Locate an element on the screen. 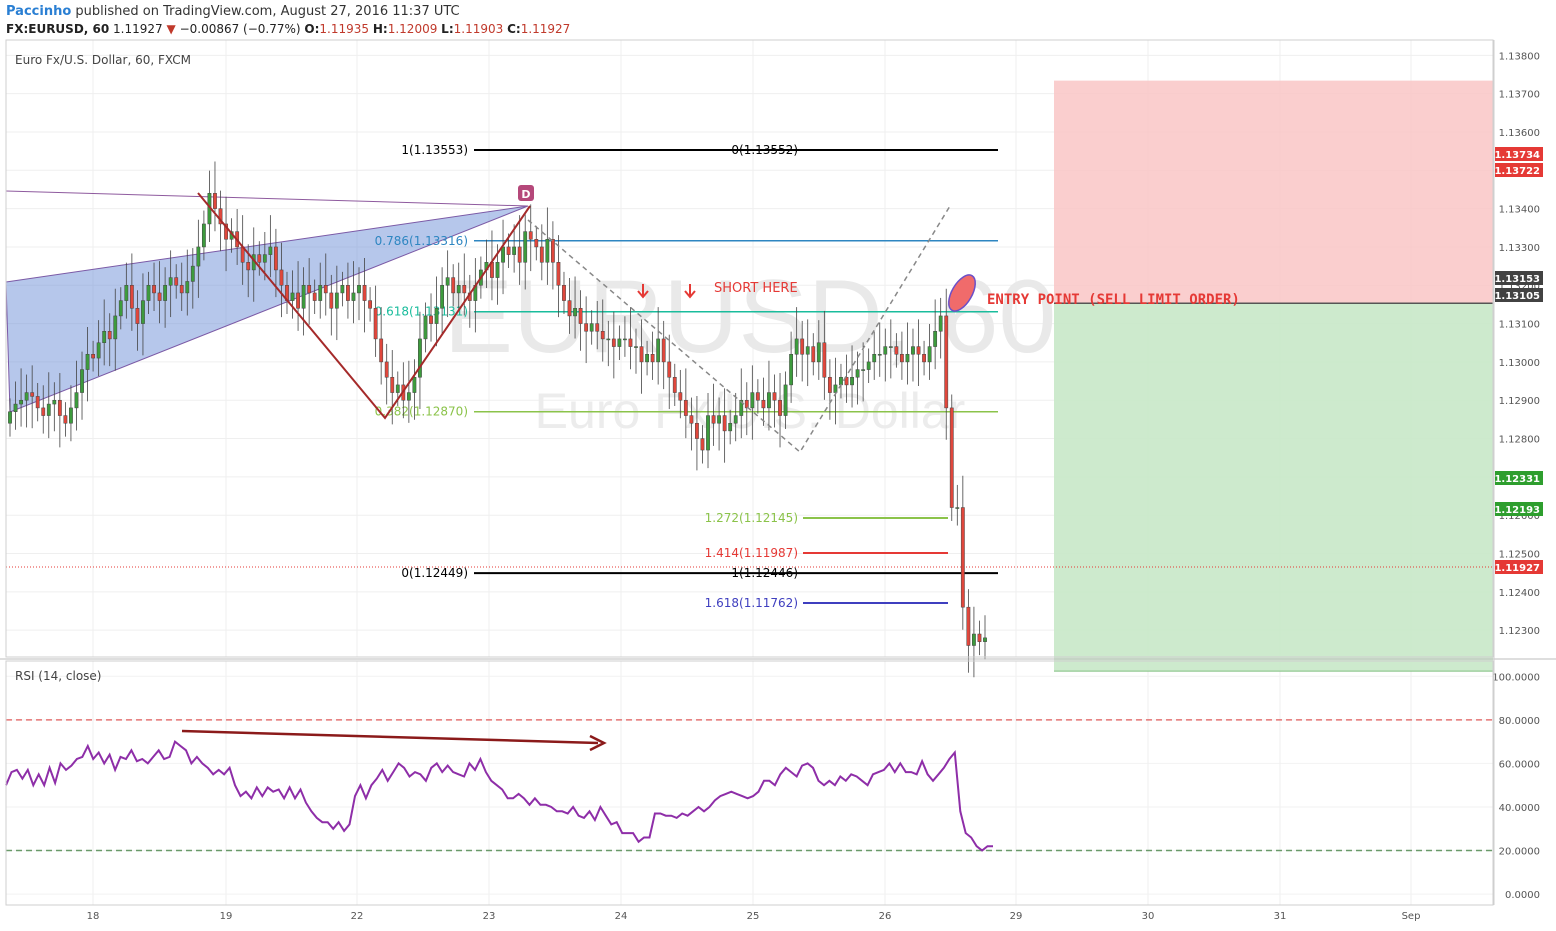 This screenshot has width=1556, height=931. fib-retracement-label: 0.786(1.13316) is located at coordinates (421, 241).